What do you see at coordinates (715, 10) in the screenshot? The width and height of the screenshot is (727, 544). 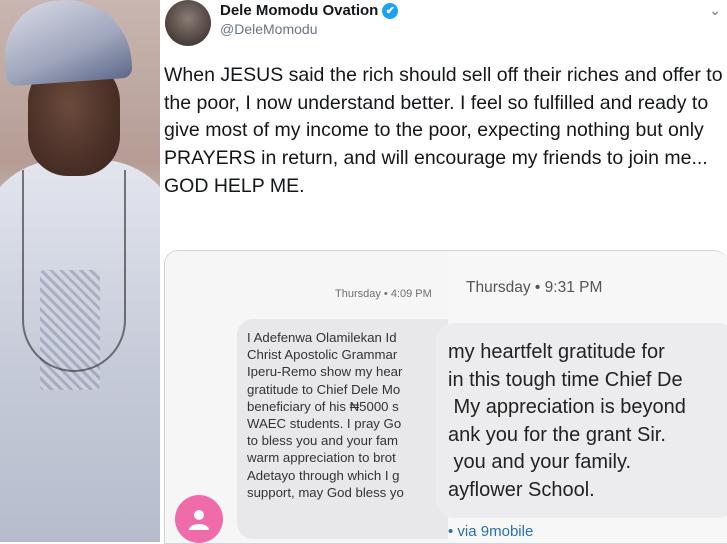 I see `chevron-down-icon: ⌄` at bounding box center [715, 10].